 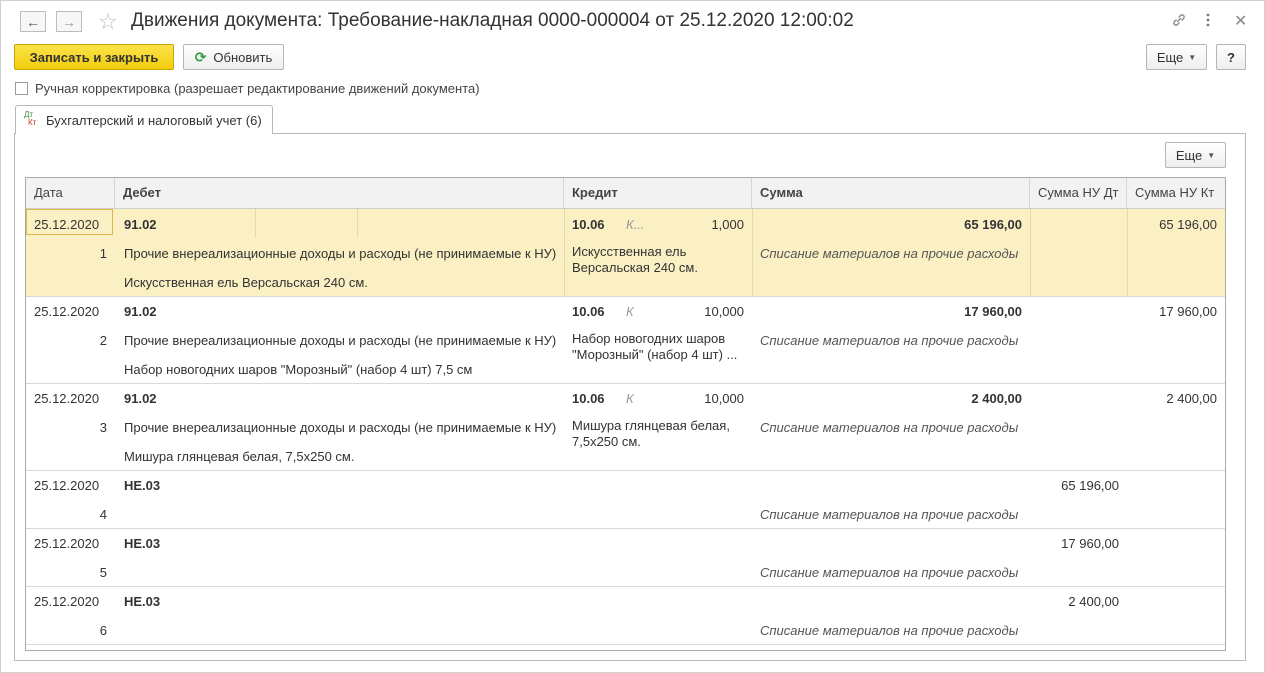 What do you see at coordinates (70, 193) in the screenshot?
I see `col-date: Дата` at bounding box center [70, 193].